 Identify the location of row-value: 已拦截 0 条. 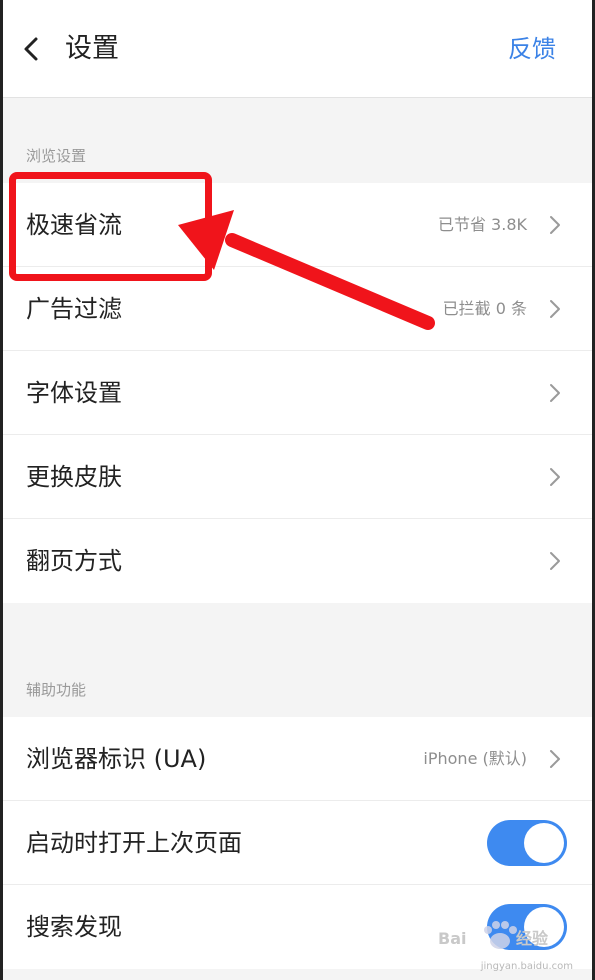
(484, 308).